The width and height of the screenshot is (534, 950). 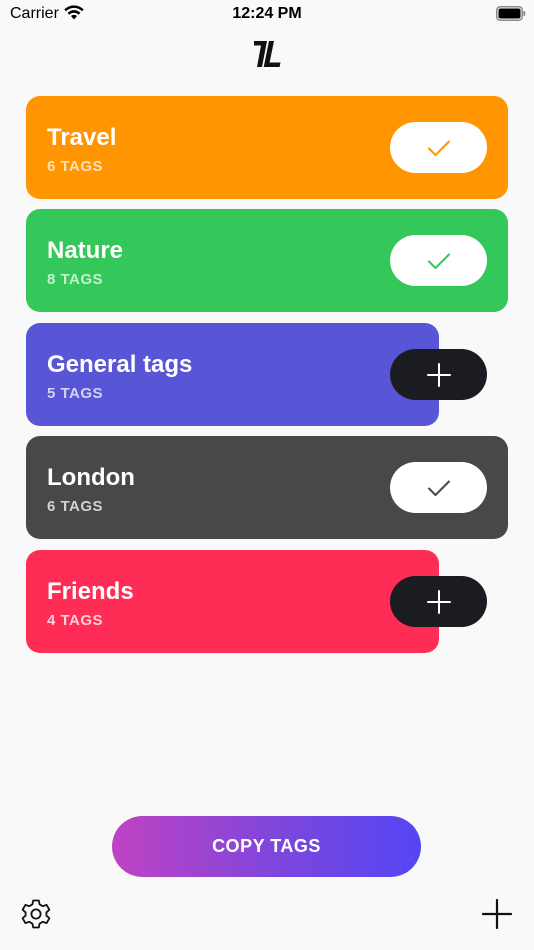 What do you see at coordinates (266, 846) in the screenshot?
I see `copy-tags-button: COPY TAGS` at bounding box center [266, 846].